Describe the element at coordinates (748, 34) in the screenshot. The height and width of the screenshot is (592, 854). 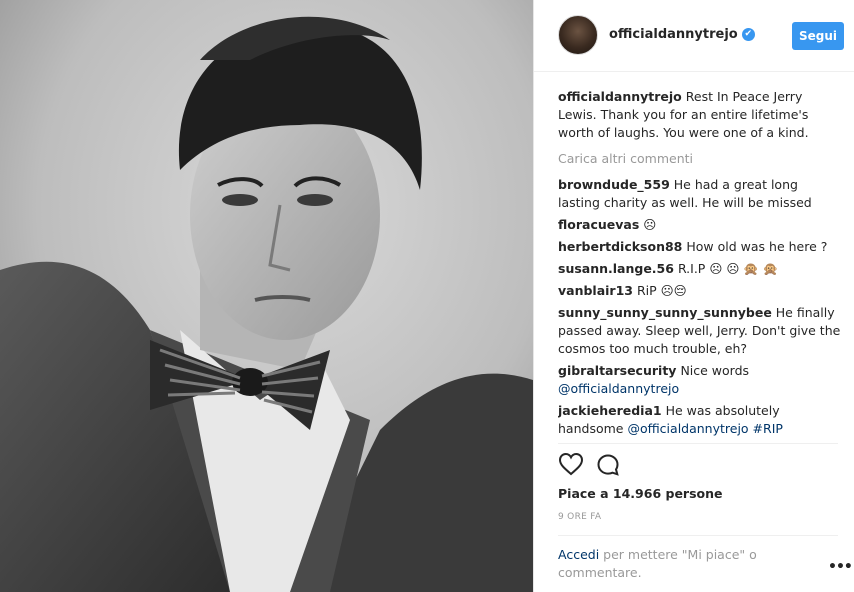
I see `verified-badge-icon: ✔` at that location.